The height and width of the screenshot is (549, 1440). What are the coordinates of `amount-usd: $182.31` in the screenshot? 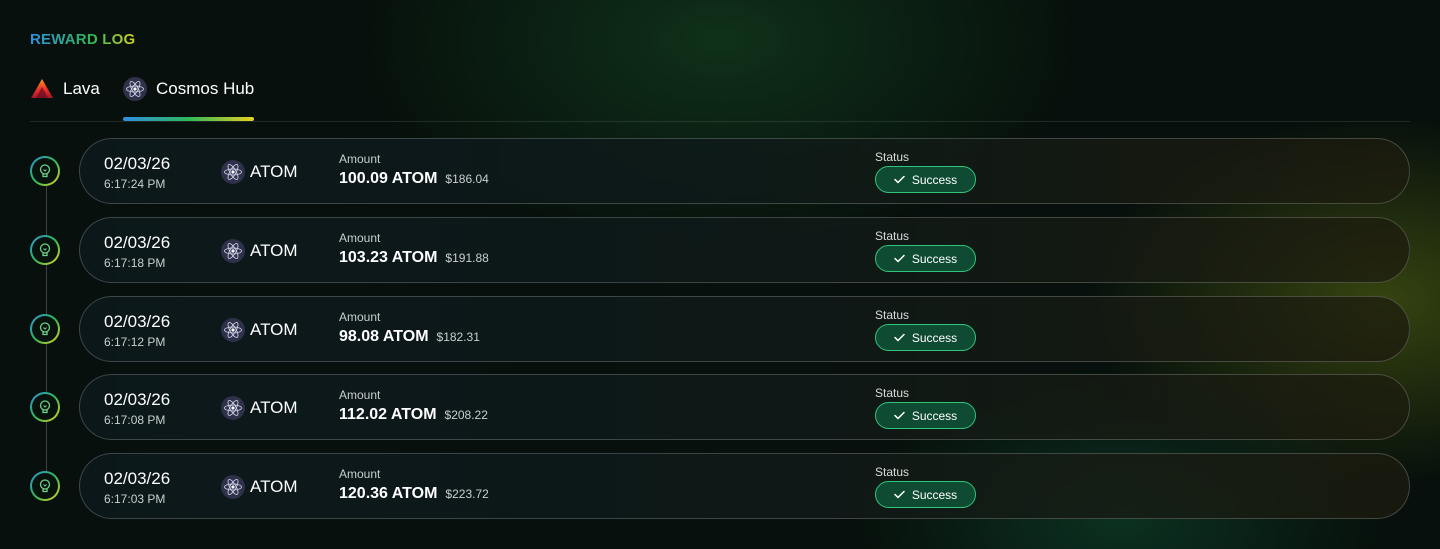 It's located at (458, 337).